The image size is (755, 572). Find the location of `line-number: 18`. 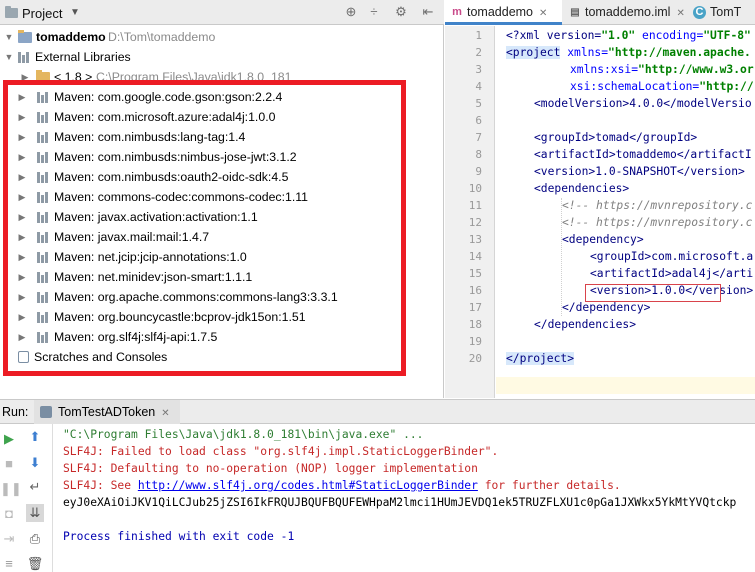

line-number: 18 is located at coordinates (475, 324).